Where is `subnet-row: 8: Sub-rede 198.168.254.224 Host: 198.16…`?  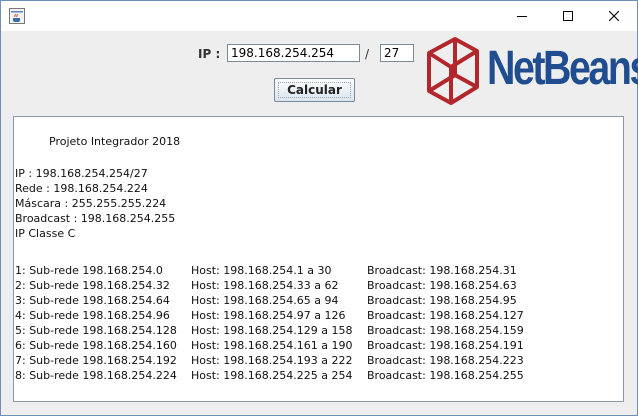
subnet-row: 8: Sub-rede 198.168.254.224 Host: 198.16… is located at coordinates (315, 375).